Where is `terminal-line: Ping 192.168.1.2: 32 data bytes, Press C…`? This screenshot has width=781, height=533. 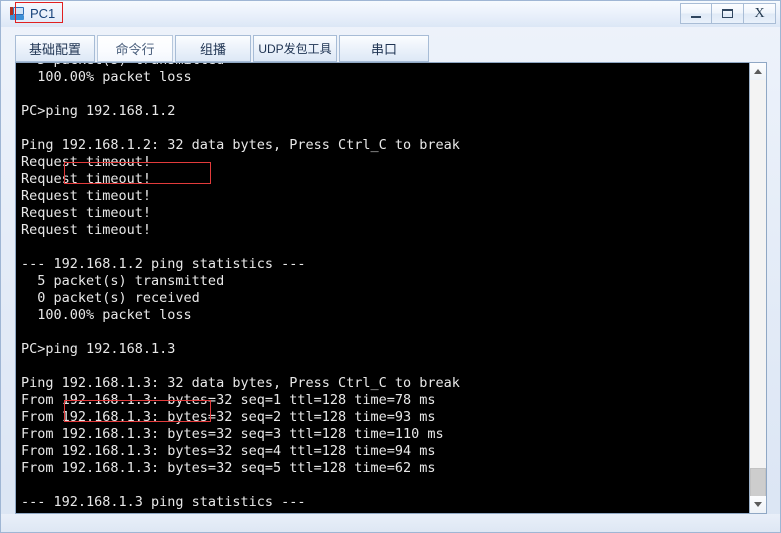 terminal-line: Ping 192.168.1.2: 32 data bytes, Press C… is located at coordinates (240, 145).